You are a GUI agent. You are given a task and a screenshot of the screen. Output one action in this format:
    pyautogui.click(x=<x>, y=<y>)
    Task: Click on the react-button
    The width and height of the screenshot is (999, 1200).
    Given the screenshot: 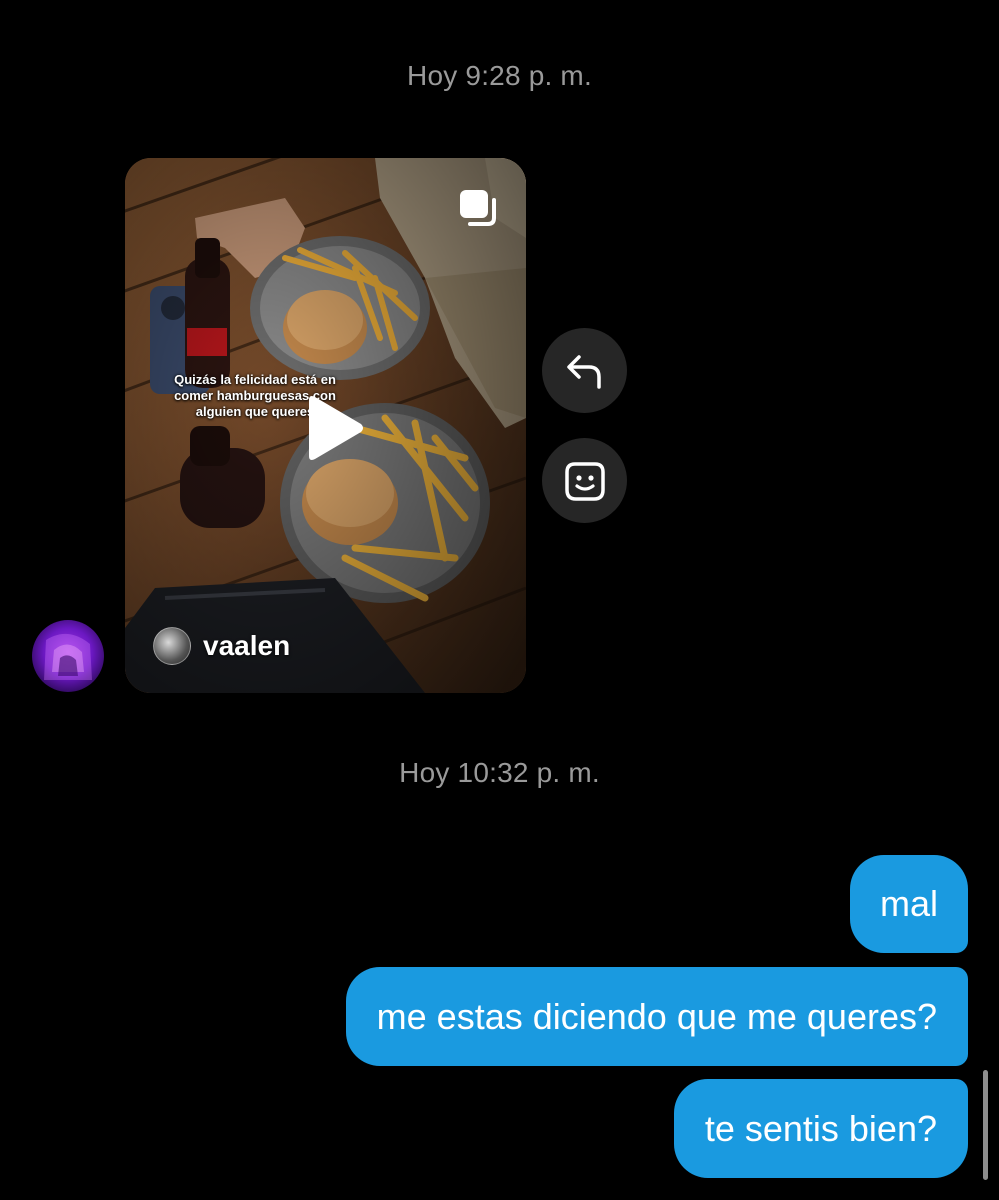 What is the action you would take?
    pyautogui.click(x=584, y=480)
    